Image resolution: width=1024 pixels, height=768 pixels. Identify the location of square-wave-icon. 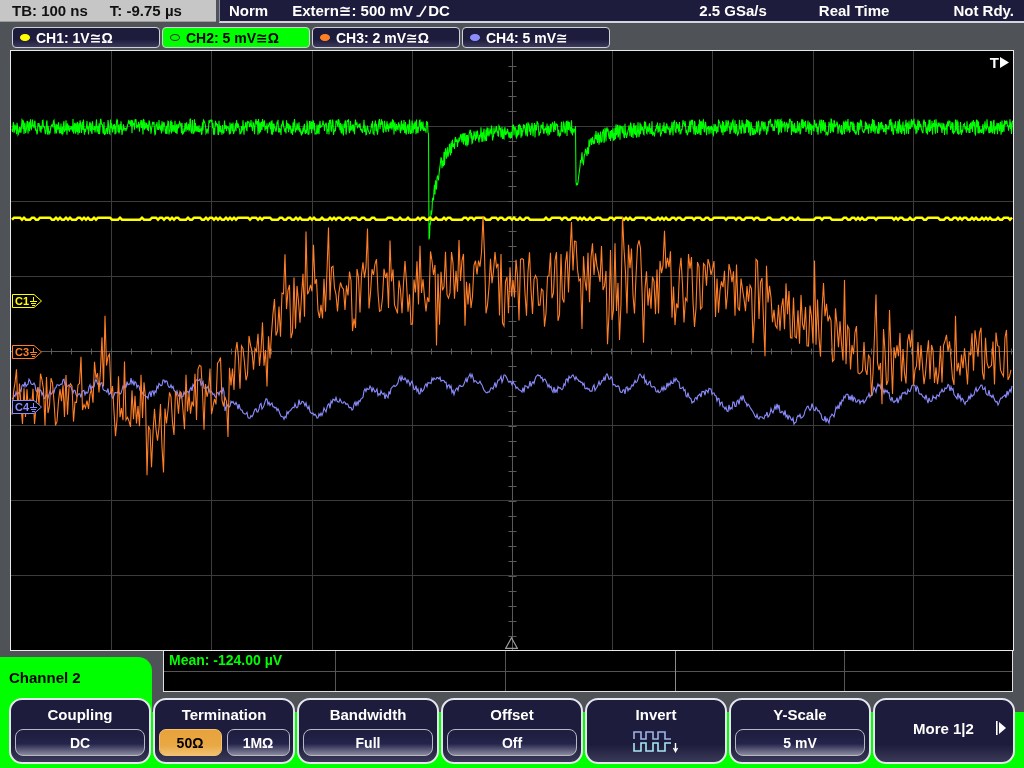
(656, 742).